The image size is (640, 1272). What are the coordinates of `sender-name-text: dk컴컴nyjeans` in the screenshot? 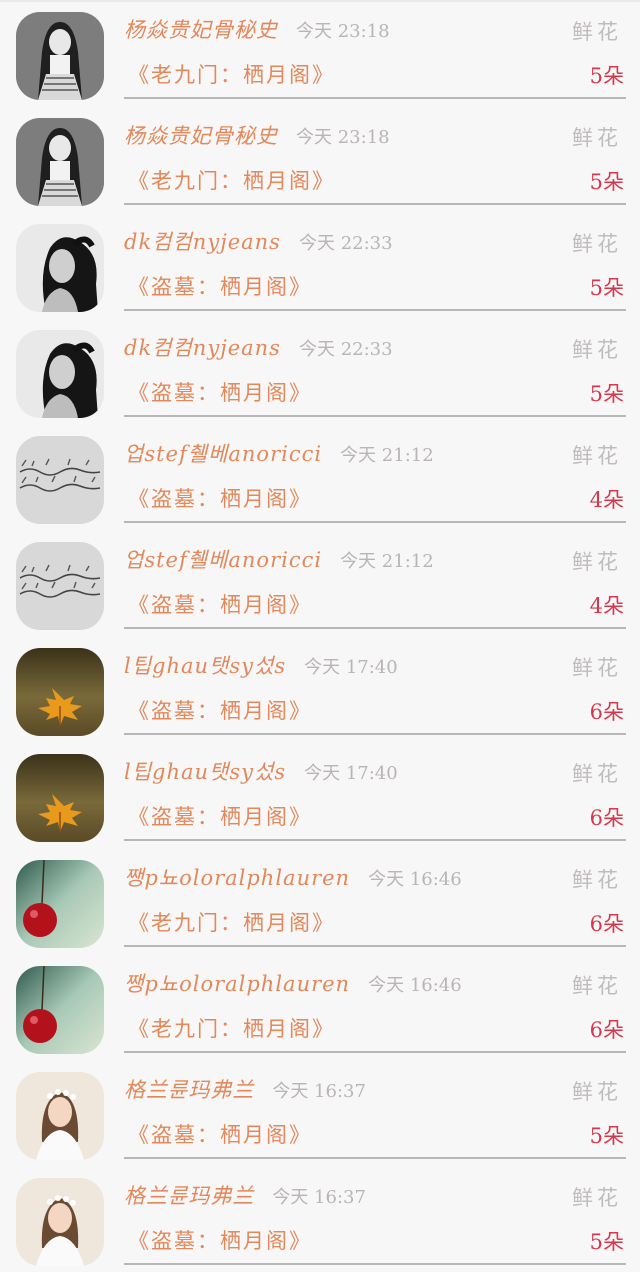 It's located at (202, 348).